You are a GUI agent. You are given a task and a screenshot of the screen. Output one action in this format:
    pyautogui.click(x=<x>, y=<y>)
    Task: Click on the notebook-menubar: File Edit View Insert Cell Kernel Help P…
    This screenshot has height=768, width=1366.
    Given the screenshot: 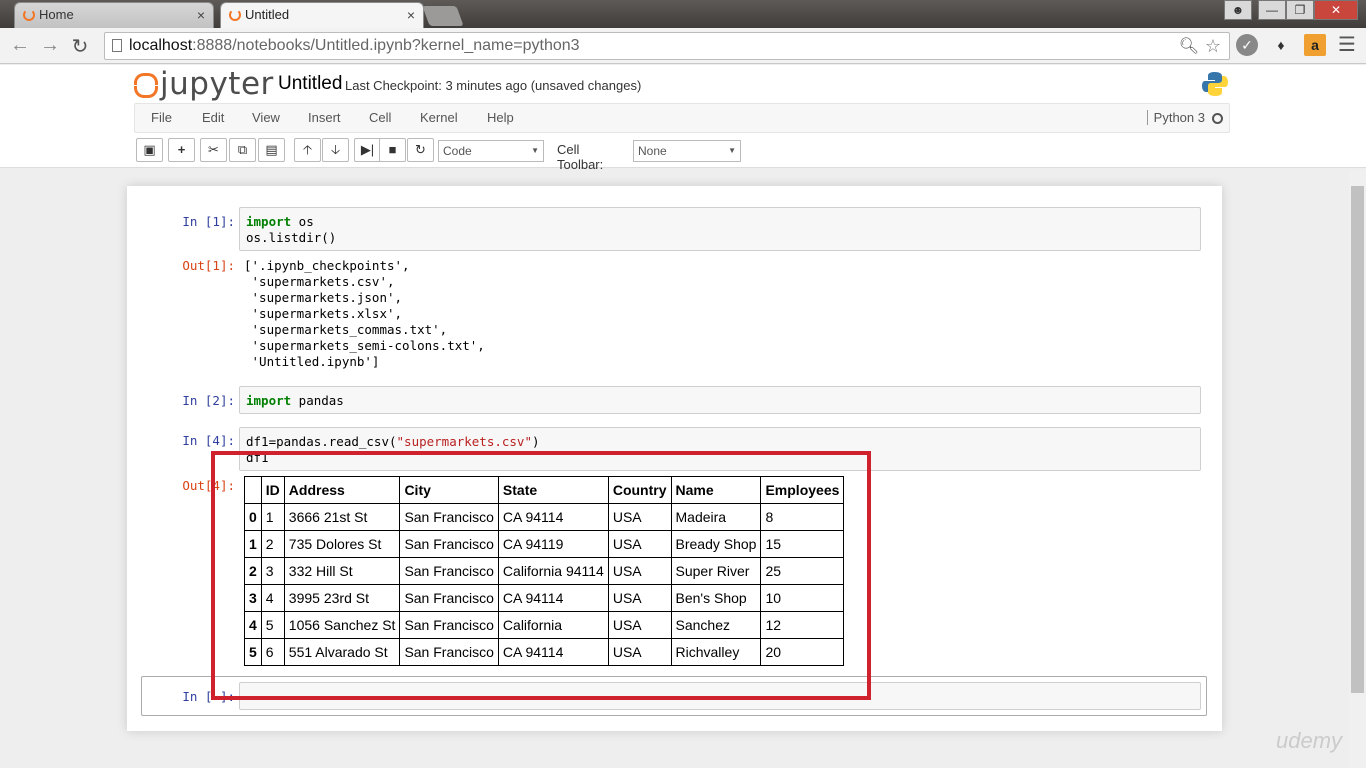 What is the action you would take?
    pyautogui.click(x=682, y=118)
    